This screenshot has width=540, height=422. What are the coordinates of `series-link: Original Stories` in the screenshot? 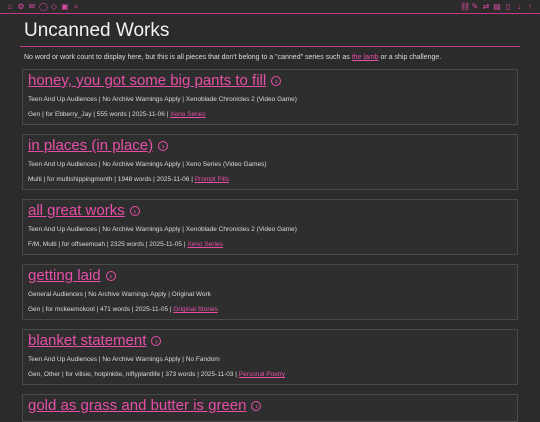 It's located at (195, 309).